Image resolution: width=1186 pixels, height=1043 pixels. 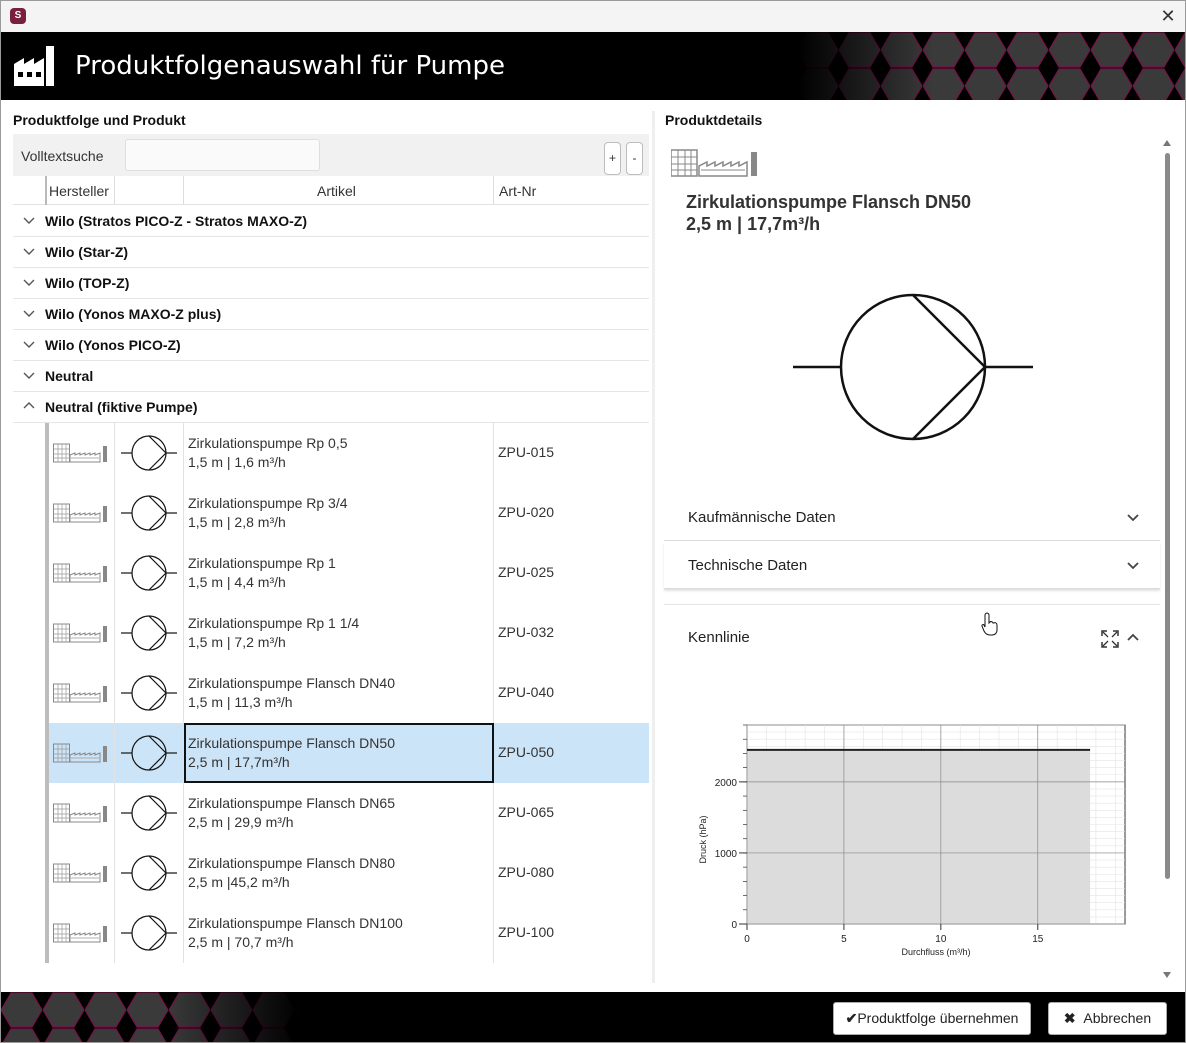 I want to click on page-title: Produktfolgenauswahl für Pumpe, so click(x=290, y=66).